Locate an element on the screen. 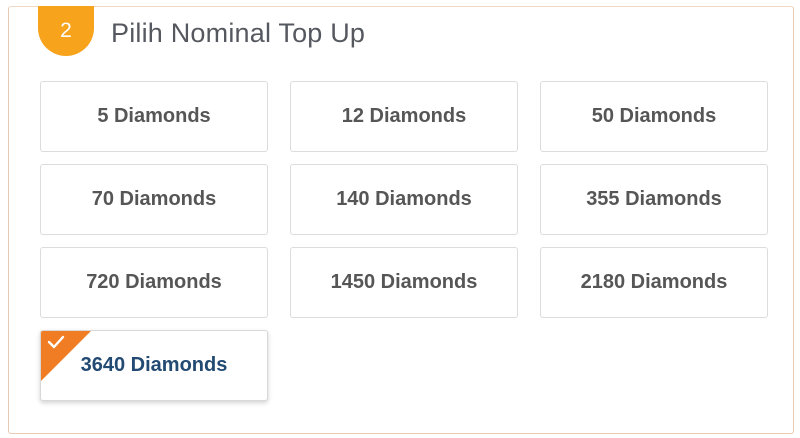 This screenshot has height=438, width=800. nominal-option: 1450 Diamonds is located at coordinates (404, 282).